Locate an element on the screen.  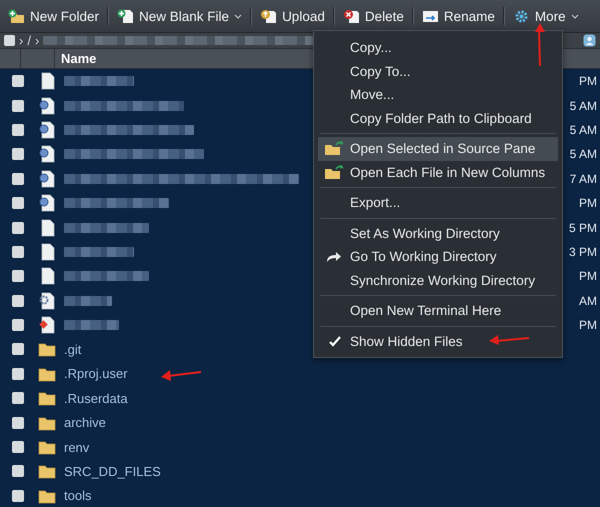
menu-item: Open Selected in Source Pane is located at coordinates (438, 148).